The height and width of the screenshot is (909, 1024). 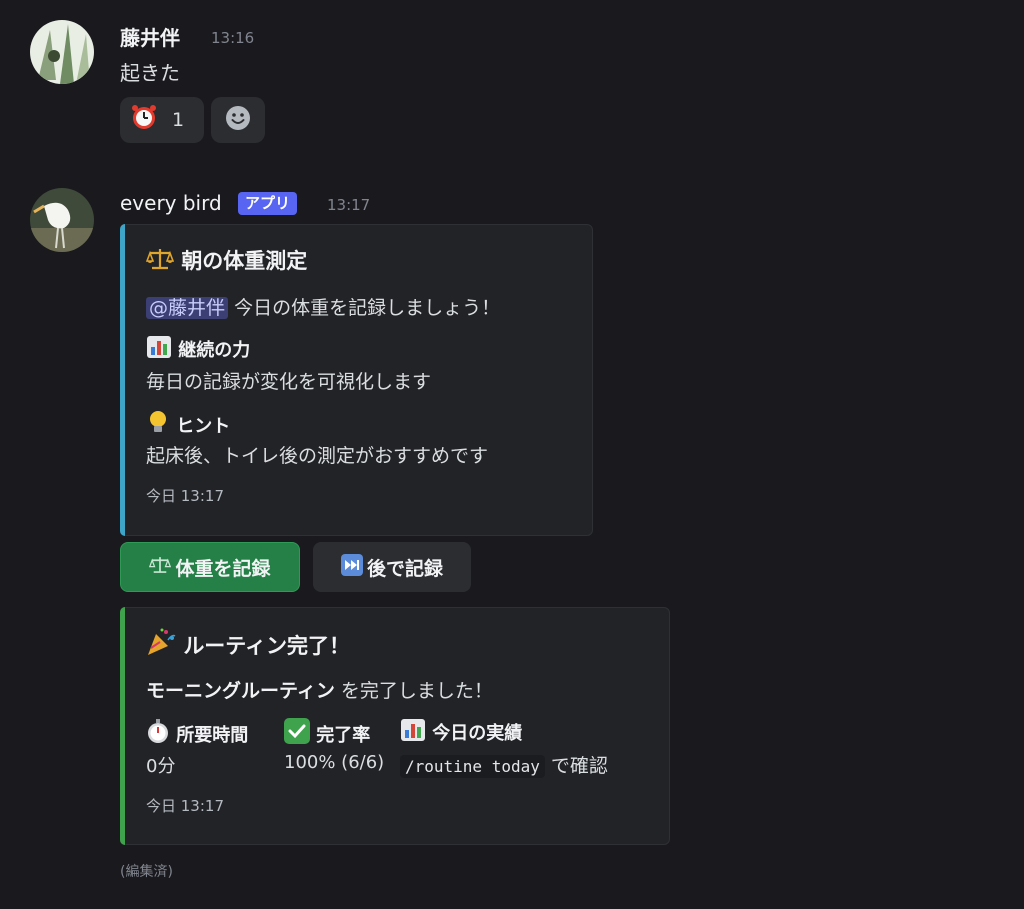 I want to click on record-weight-button: 体重を記録, so click(x=210, y=567).